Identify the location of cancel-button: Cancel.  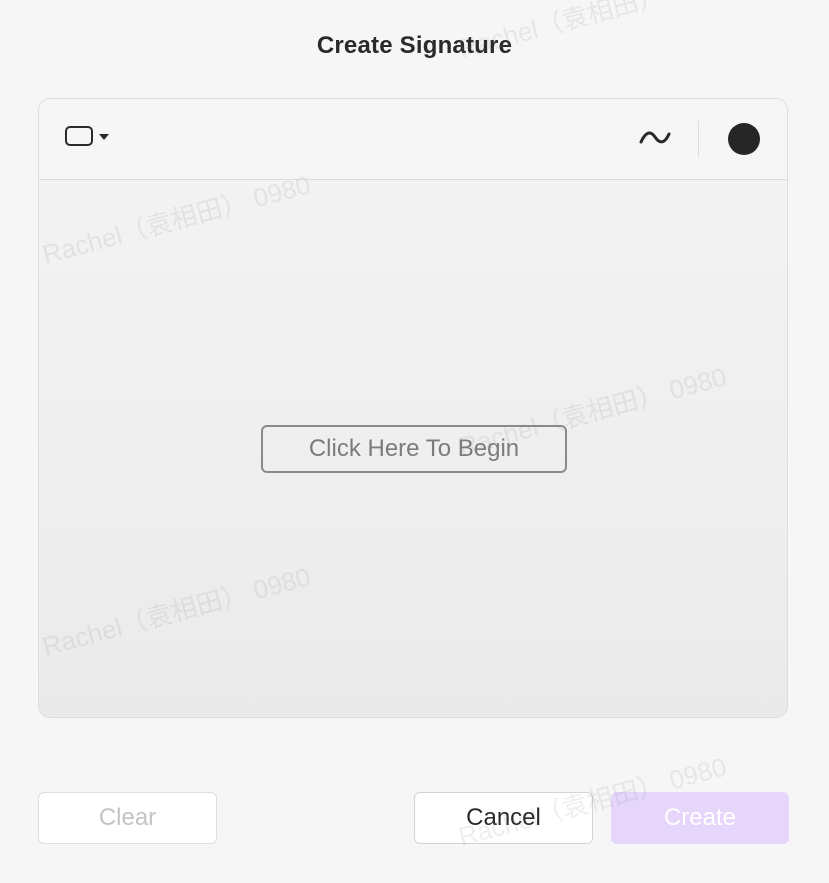
(503, 818).